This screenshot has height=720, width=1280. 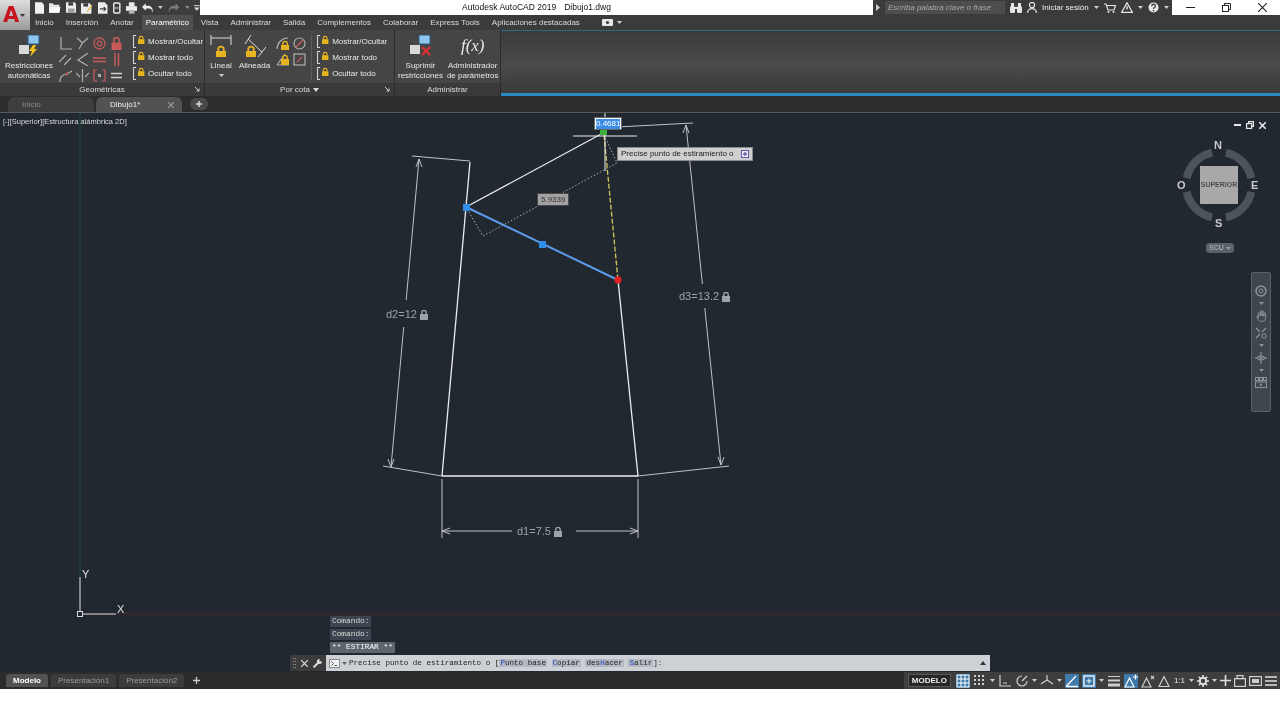 I want to click on device-icon, so click(x=117, y=7).